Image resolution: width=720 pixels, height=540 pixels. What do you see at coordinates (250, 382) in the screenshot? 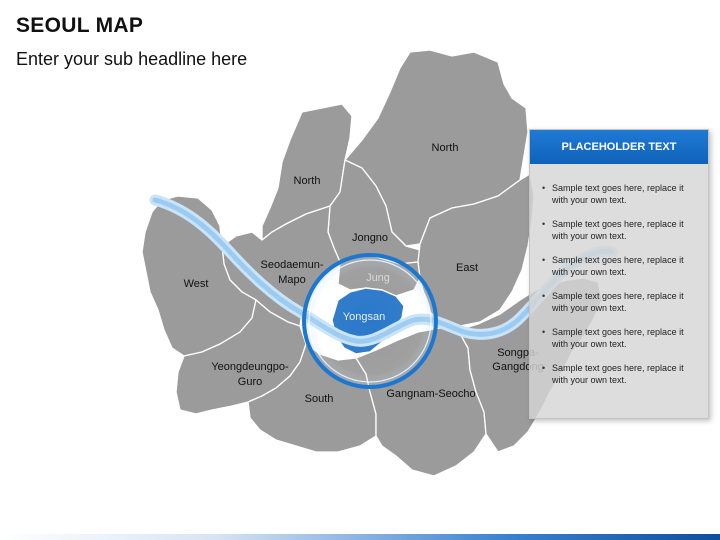
I see `label-guro: Guro` at bounding box center [250, 382].